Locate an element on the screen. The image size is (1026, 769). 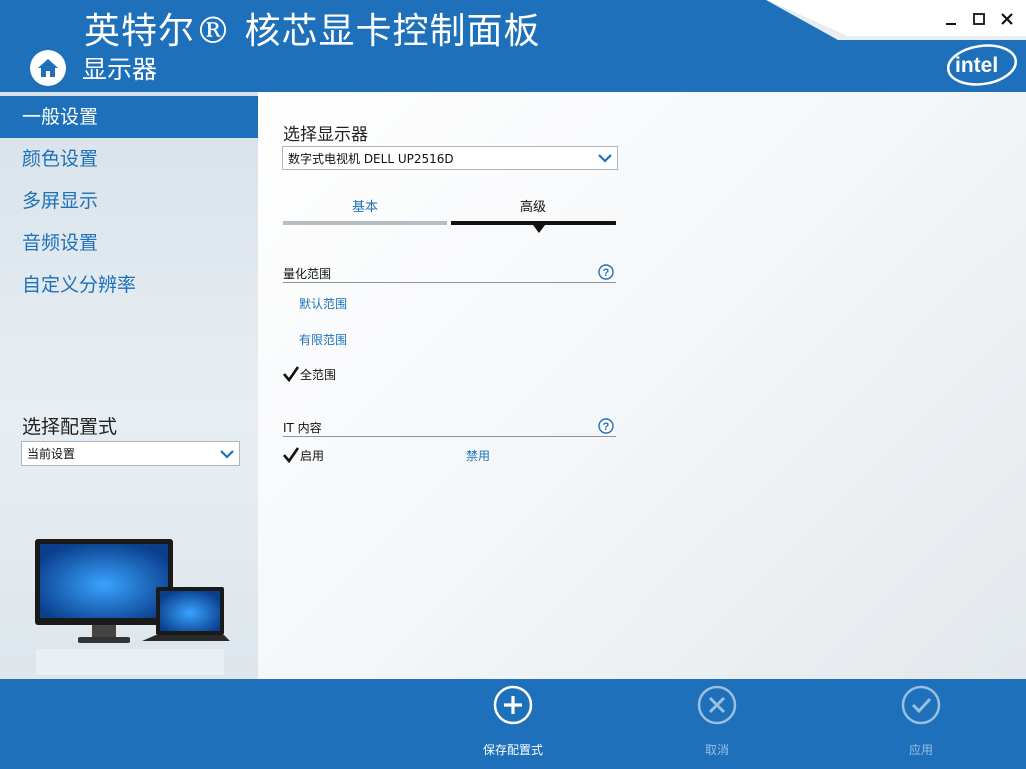
cancel-label: 取消 is located at coordinates (716, 750).